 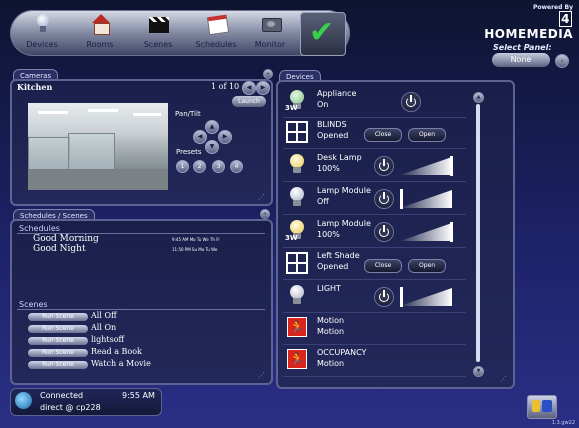 What do you see at coordinates (121, 363) in the screenshot?
I see `scene-name: Watch a Movie` at bounding box center [121, 363].